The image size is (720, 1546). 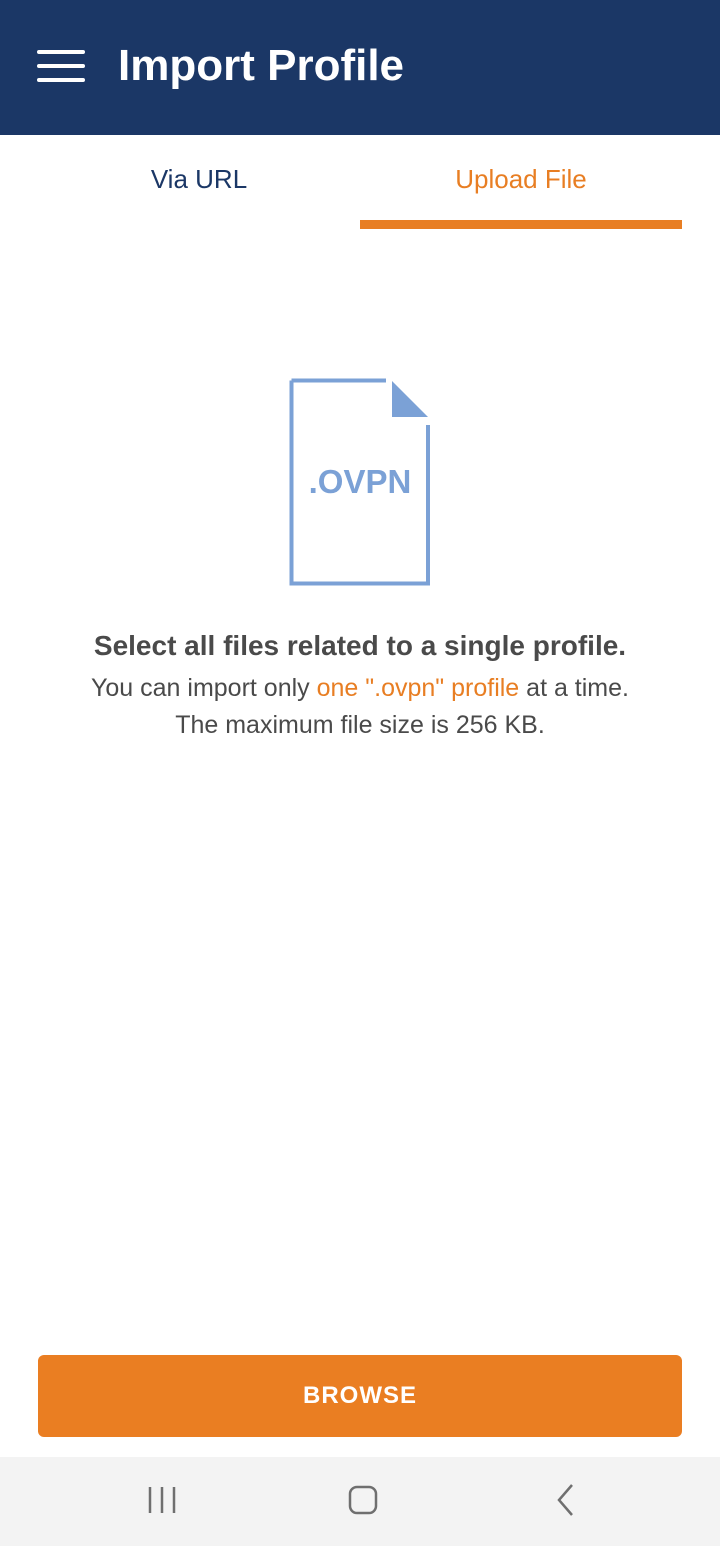 What do you see at coordinates (521, 224) in the screenshot?
I see `selected-tab-indicator` at bounding box center [521, 224].